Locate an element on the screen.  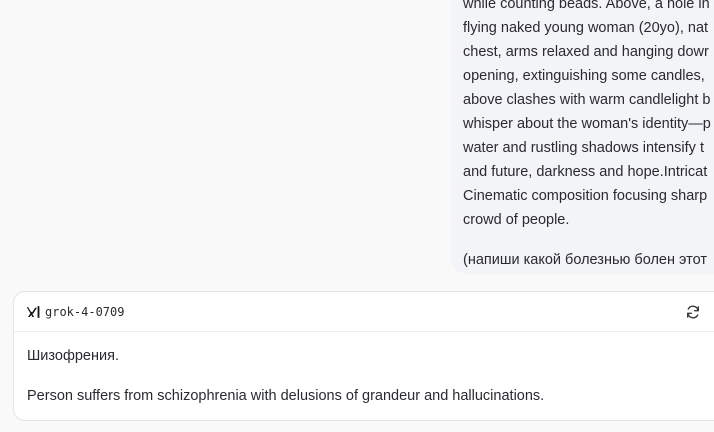
user-message-line: opening, extinguishing some candles, is located at coordinates (584, 76).